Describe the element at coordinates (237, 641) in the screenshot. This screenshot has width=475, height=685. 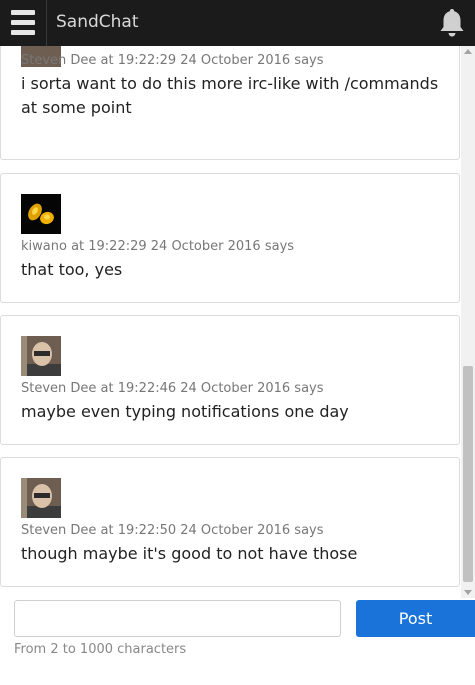
I see `message-composer: Post From 2 to 1000 characters` at that location.